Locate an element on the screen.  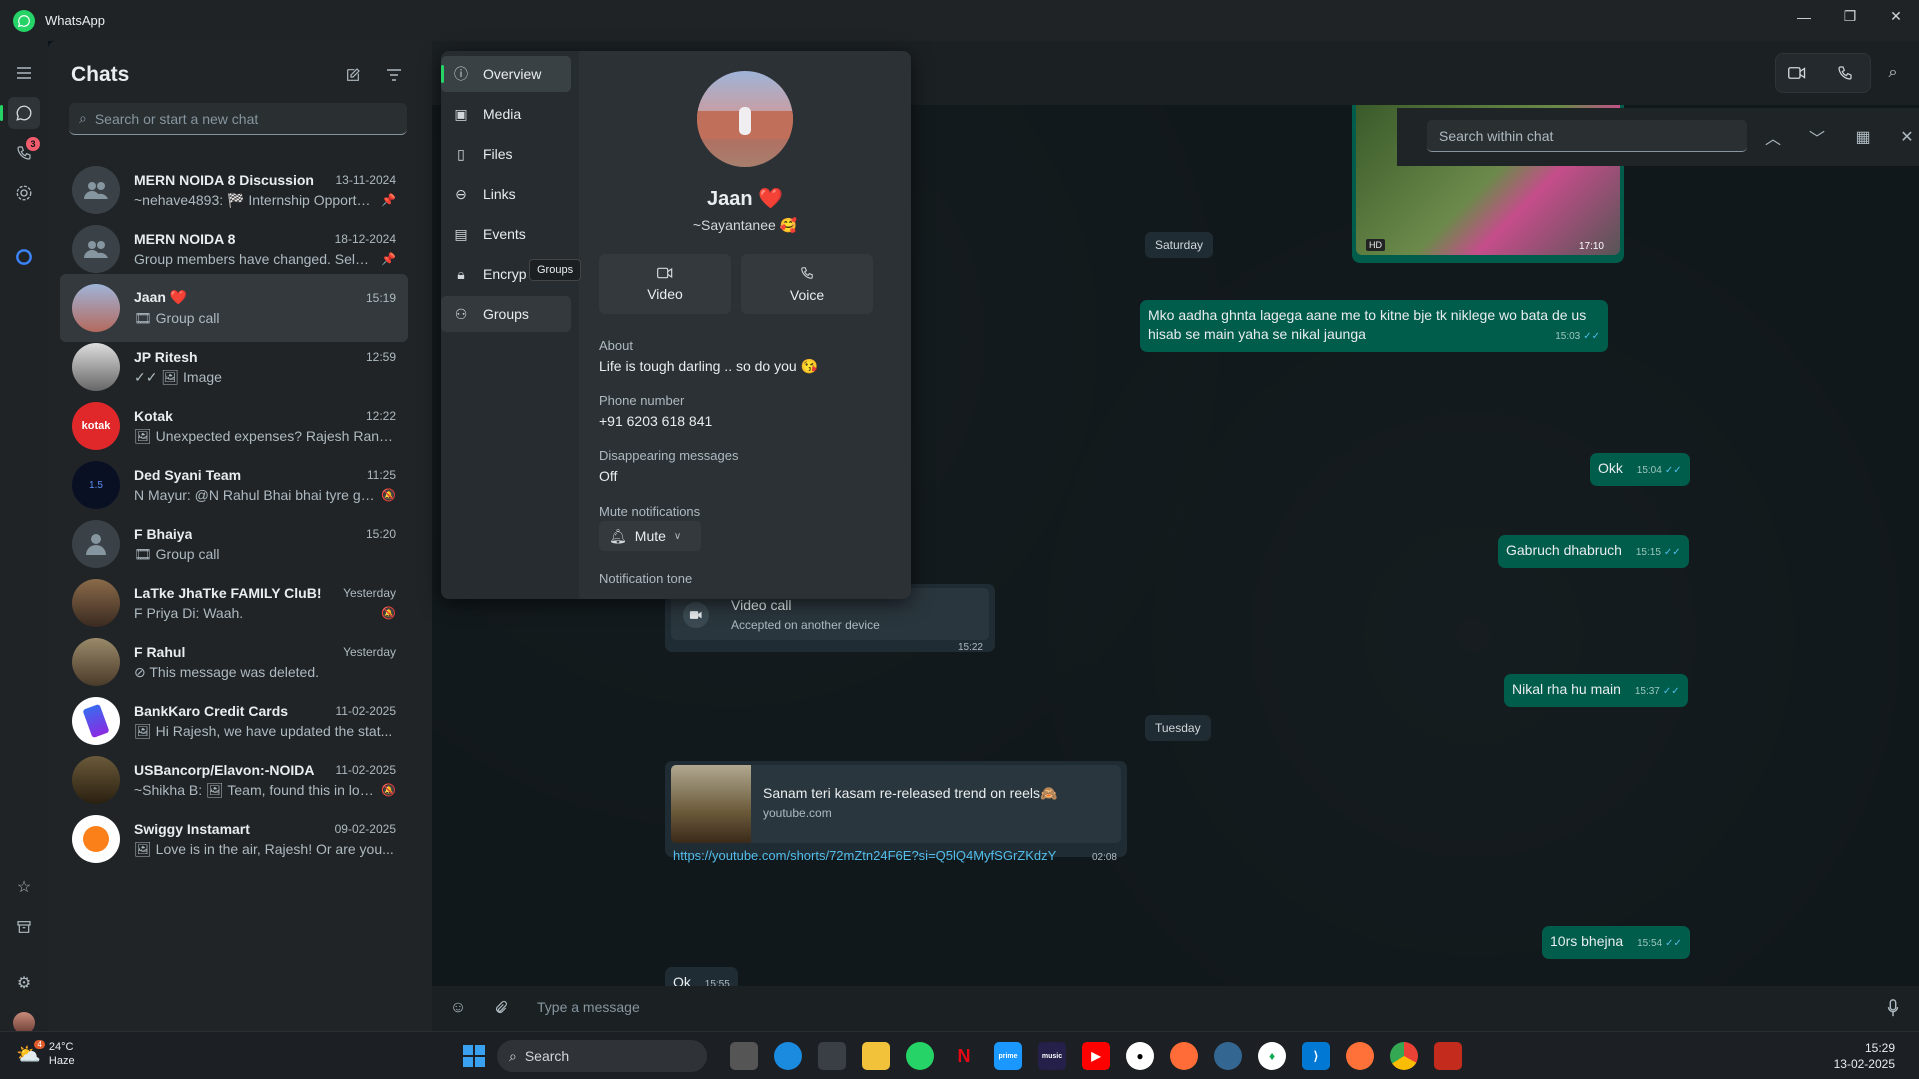
amazon-music-icon: music is located at coordinates (1052, 1056).